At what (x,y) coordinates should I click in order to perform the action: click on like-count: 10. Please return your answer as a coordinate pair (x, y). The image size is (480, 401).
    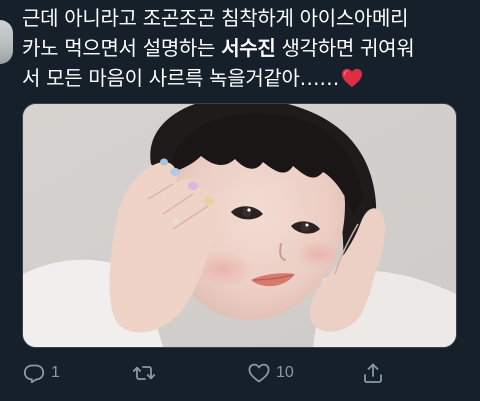
    Looking at the image, I should click on (285, 372).